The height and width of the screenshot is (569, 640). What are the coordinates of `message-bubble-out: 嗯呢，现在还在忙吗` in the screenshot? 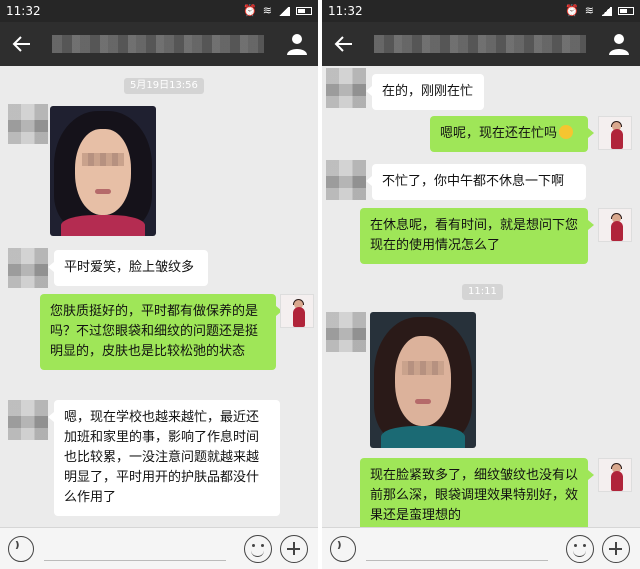 It's located at (512, 134).